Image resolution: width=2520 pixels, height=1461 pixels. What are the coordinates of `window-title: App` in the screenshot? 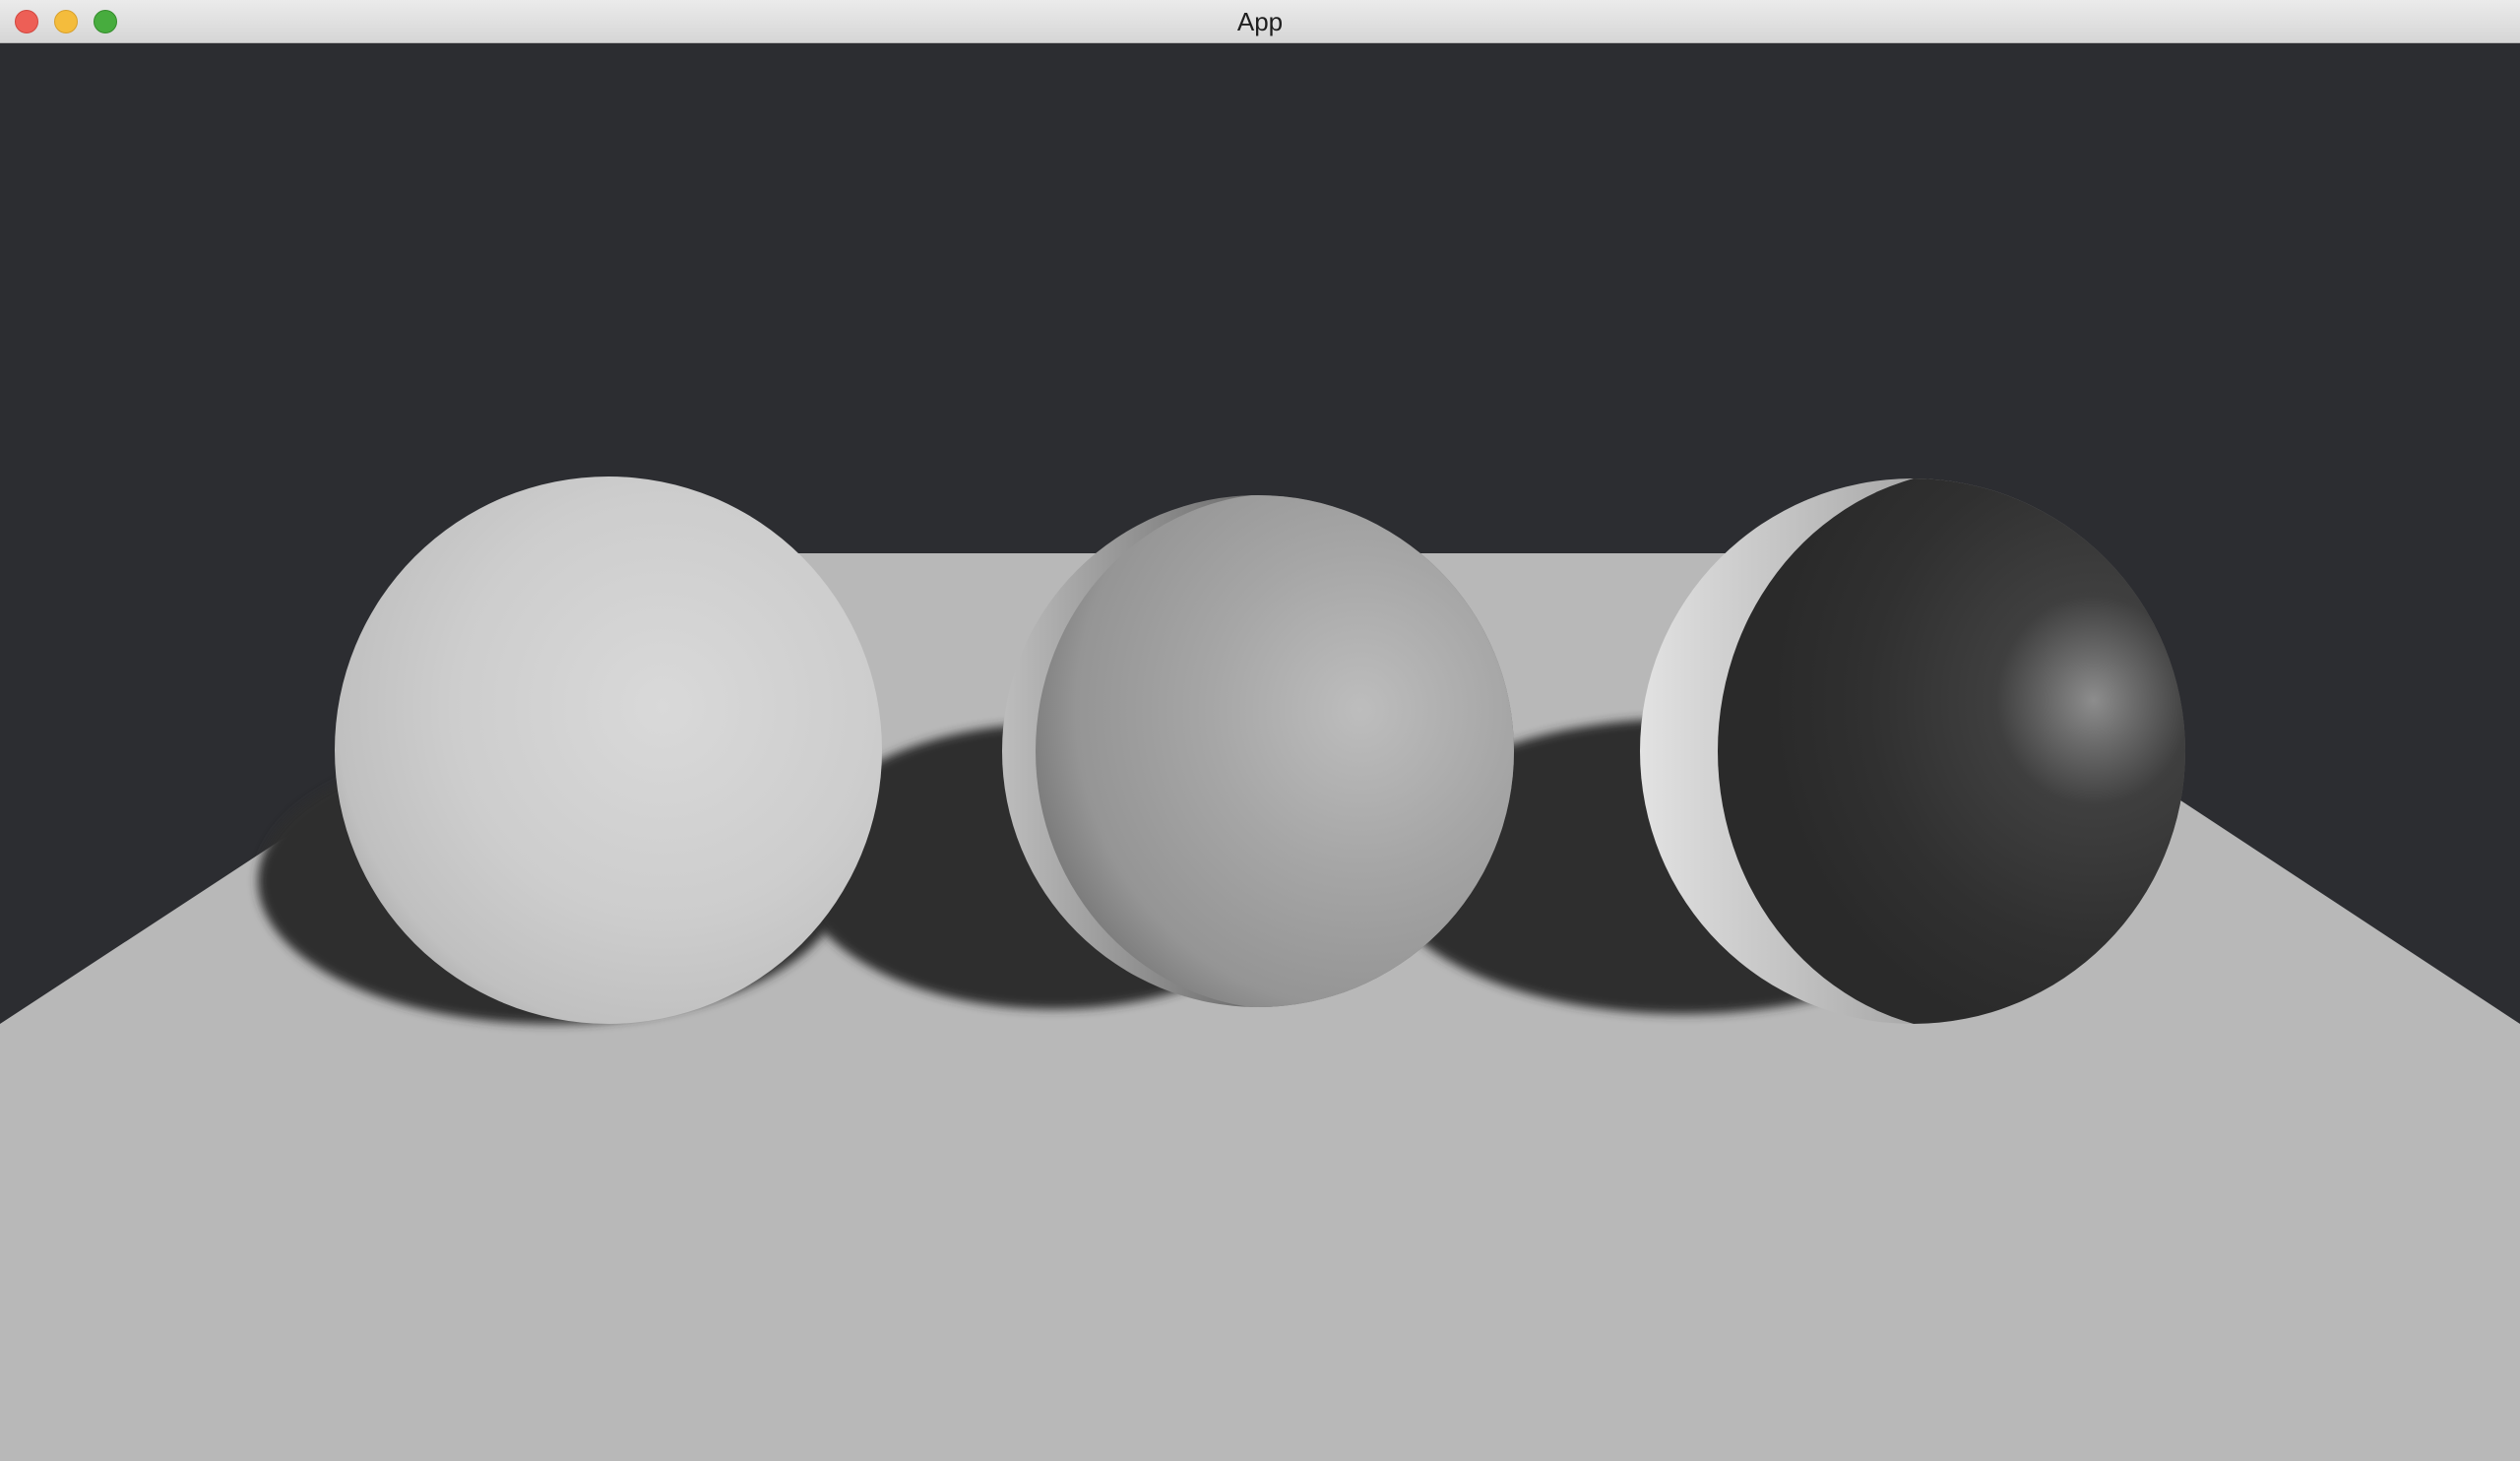 It's located at (1260, 21).